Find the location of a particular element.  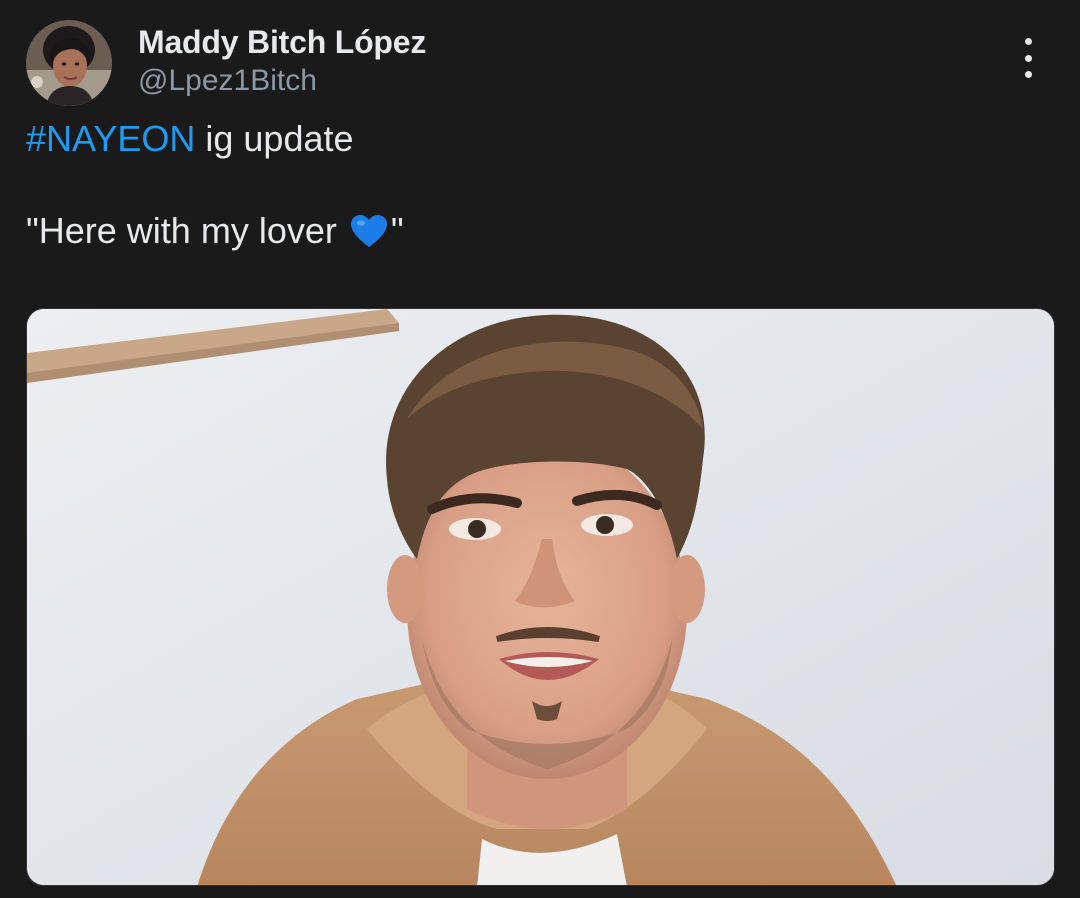

quote-text: "Here with my lover is located at coordinates (186, 230).